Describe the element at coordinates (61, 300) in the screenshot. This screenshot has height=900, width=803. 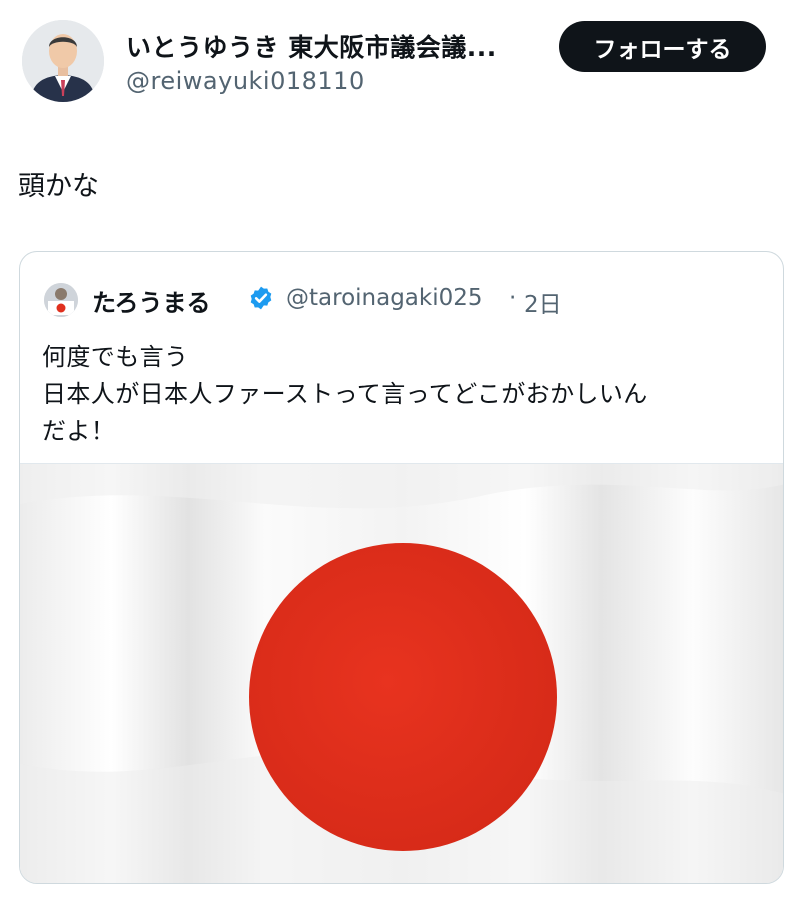
I see `quoted-author-avatar` at that location.